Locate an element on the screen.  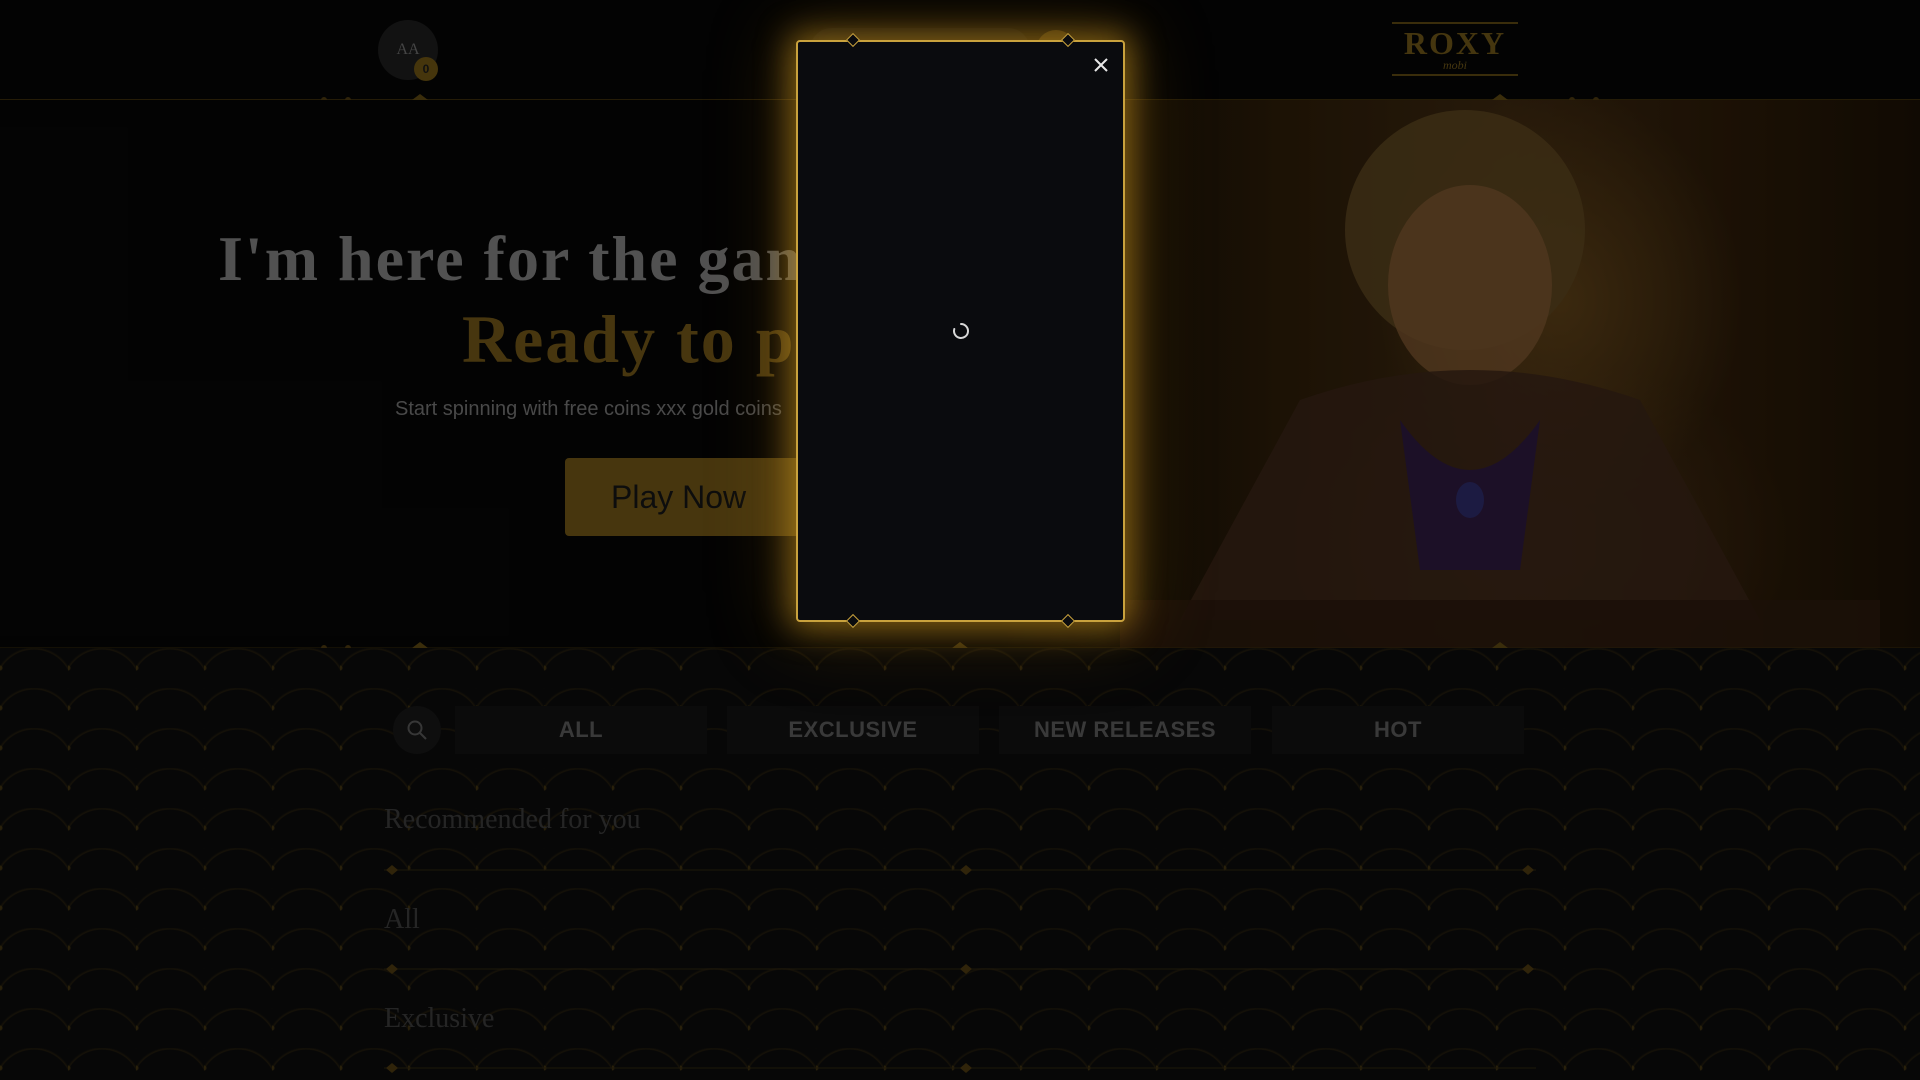
modal-close-button is located at coordinates (1101, 65).